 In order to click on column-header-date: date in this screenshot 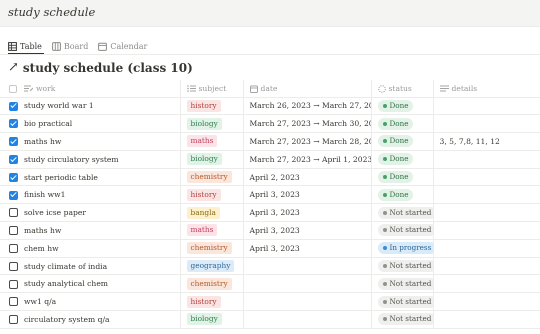, I will do `click(307, 89)`.